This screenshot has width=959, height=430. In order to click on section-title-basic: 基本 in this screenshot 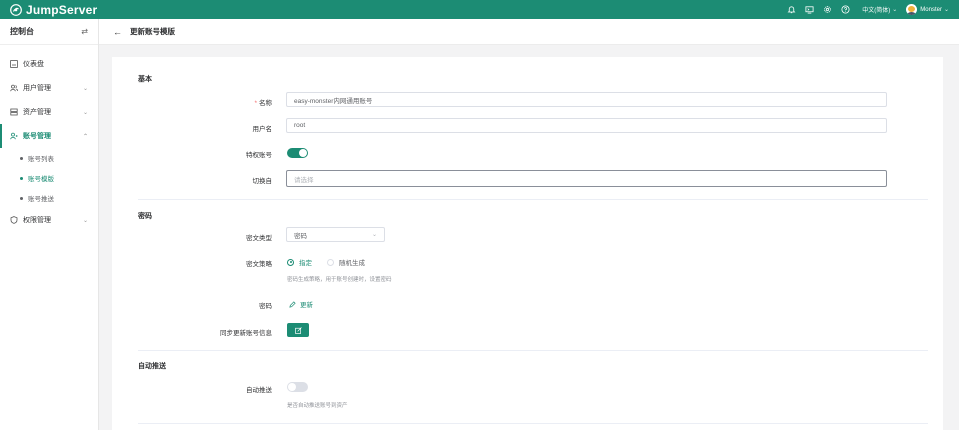, I will do `click(145, 79)`.